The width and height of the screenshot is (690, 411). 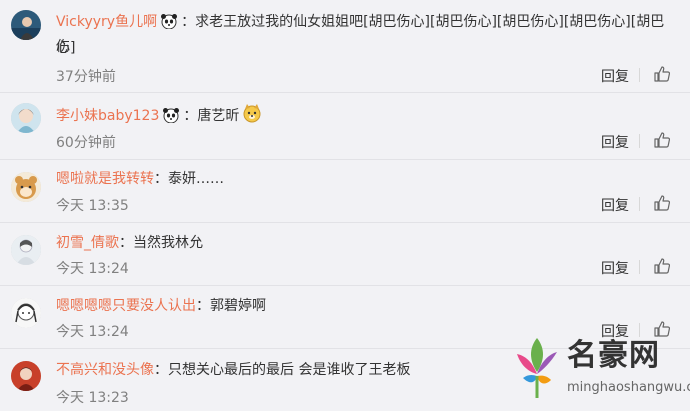 I want to click on watermark-title: 名豪网, so click(x=613, y=355).